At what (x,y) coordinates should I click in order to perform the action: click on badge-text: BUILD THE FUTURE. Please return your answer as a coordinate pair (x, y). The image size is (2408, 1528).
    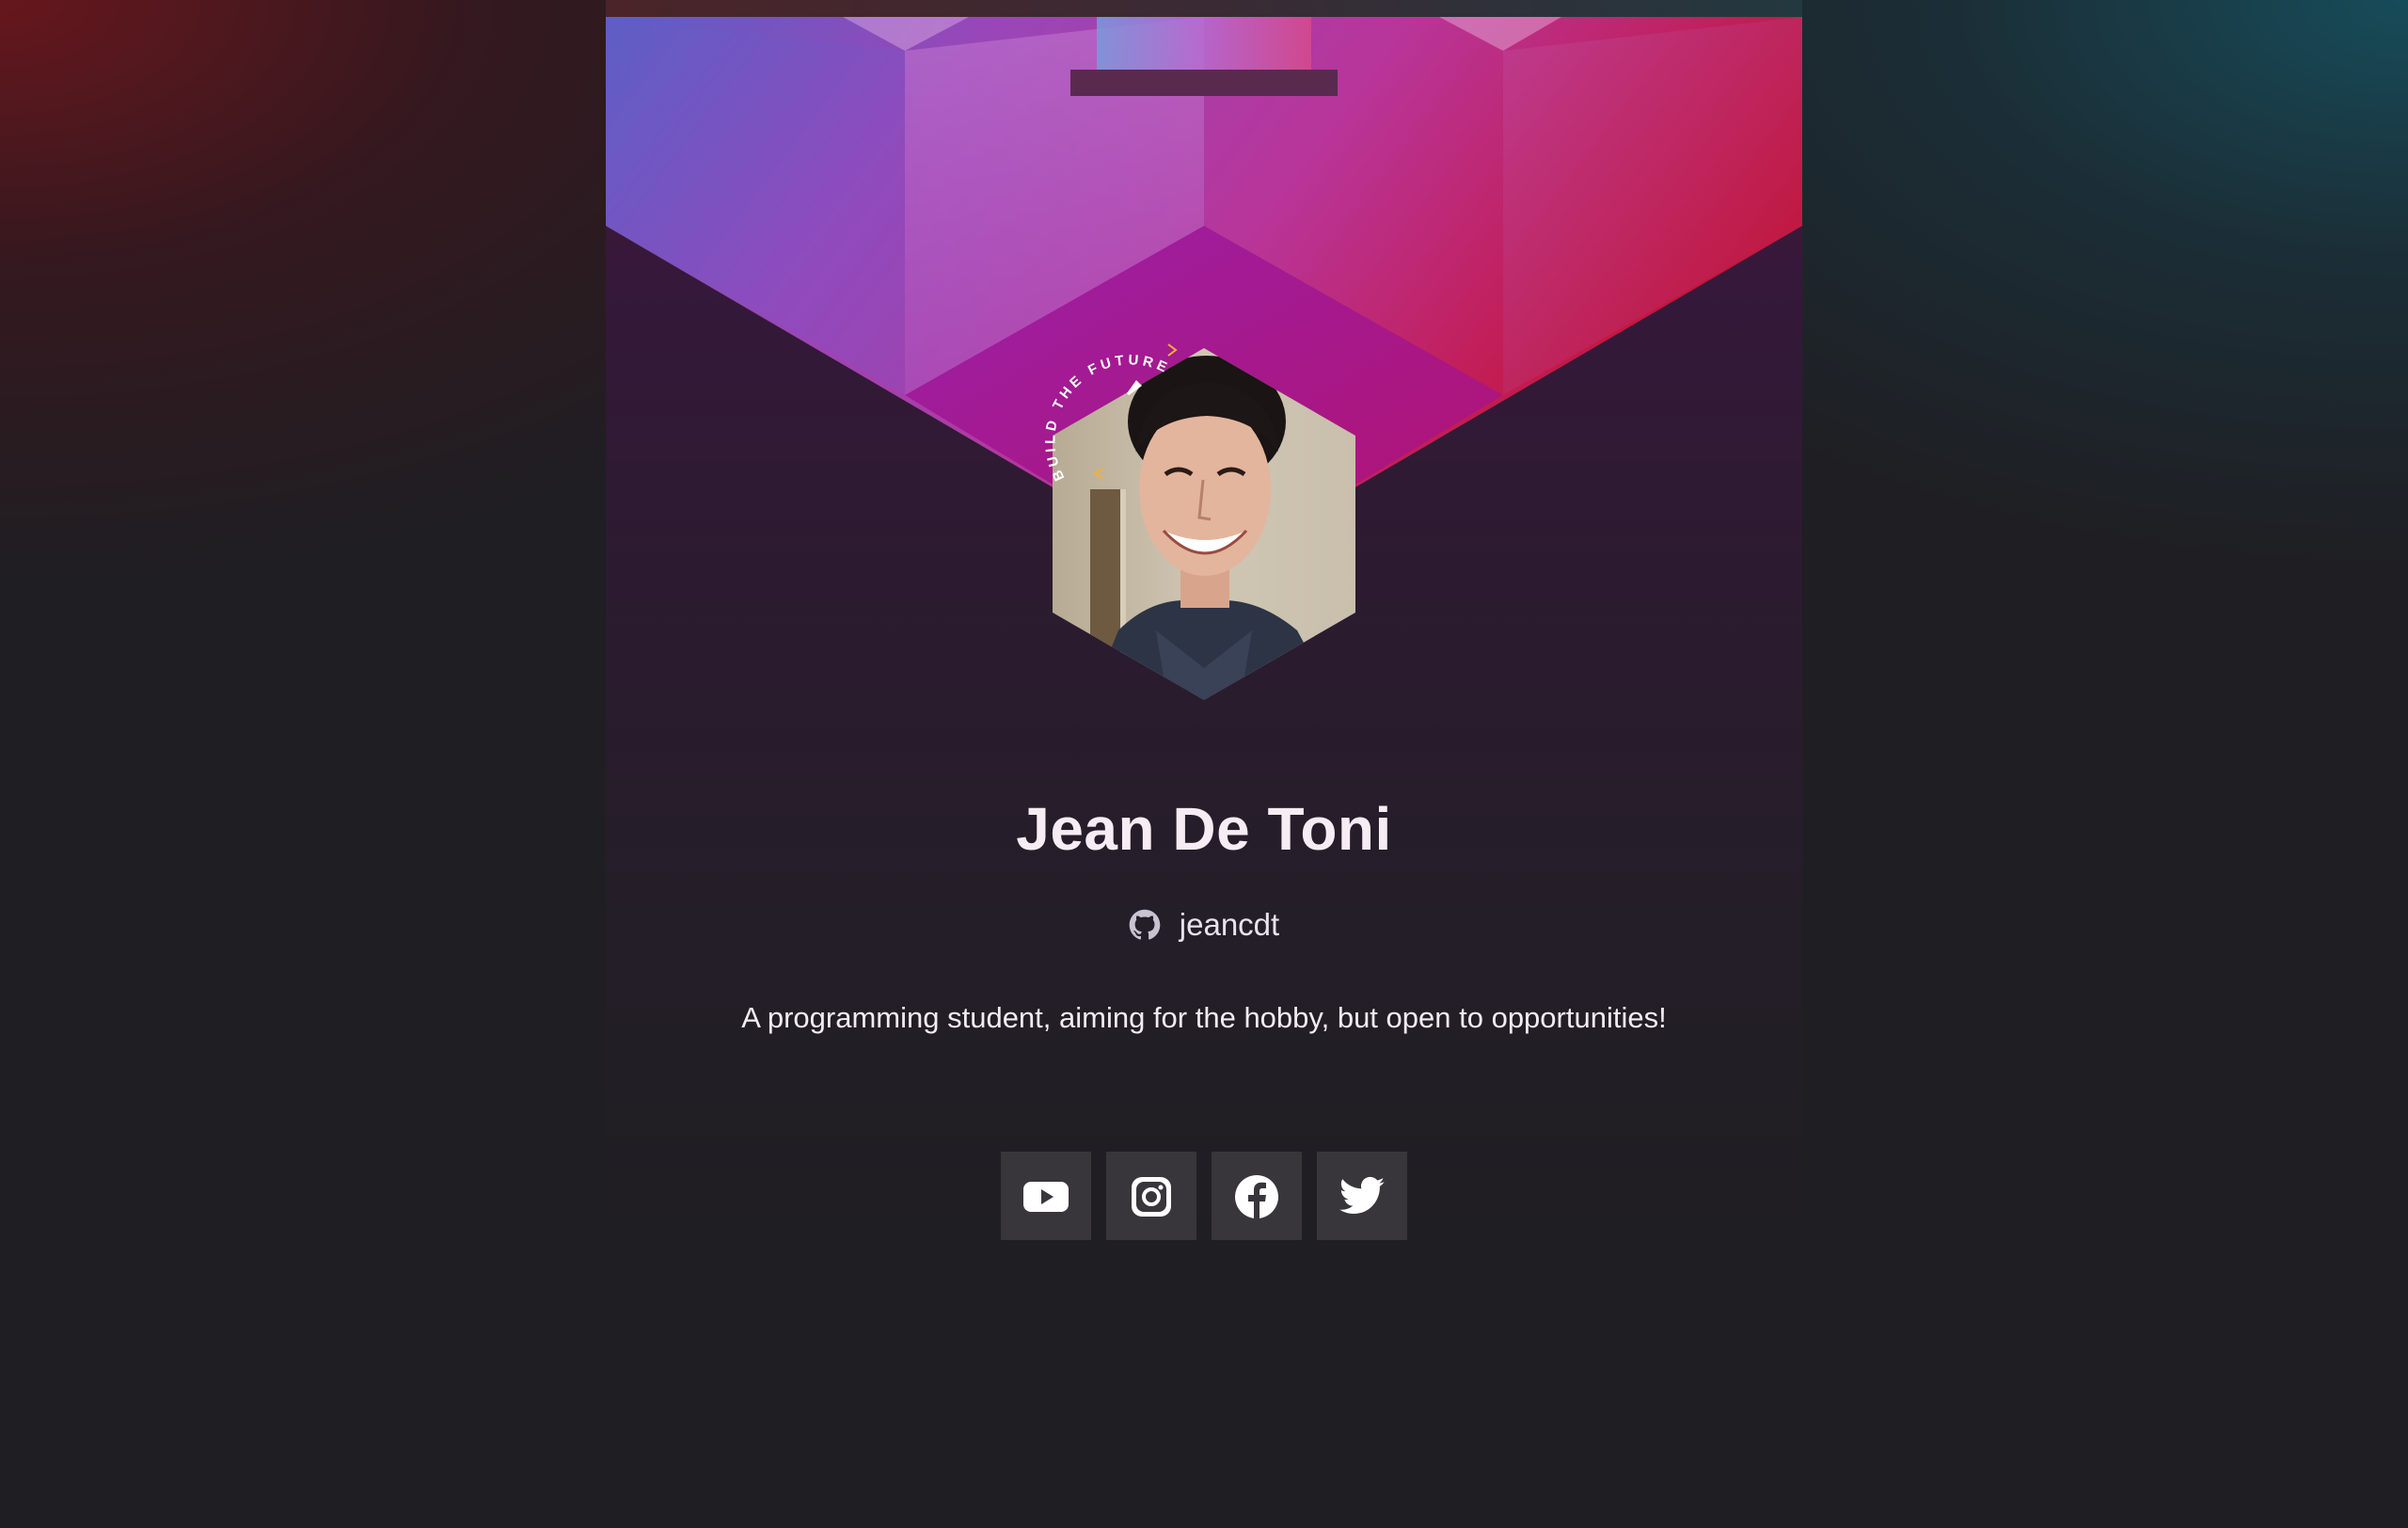
    Looking at the image, I should click on (1105, 418).